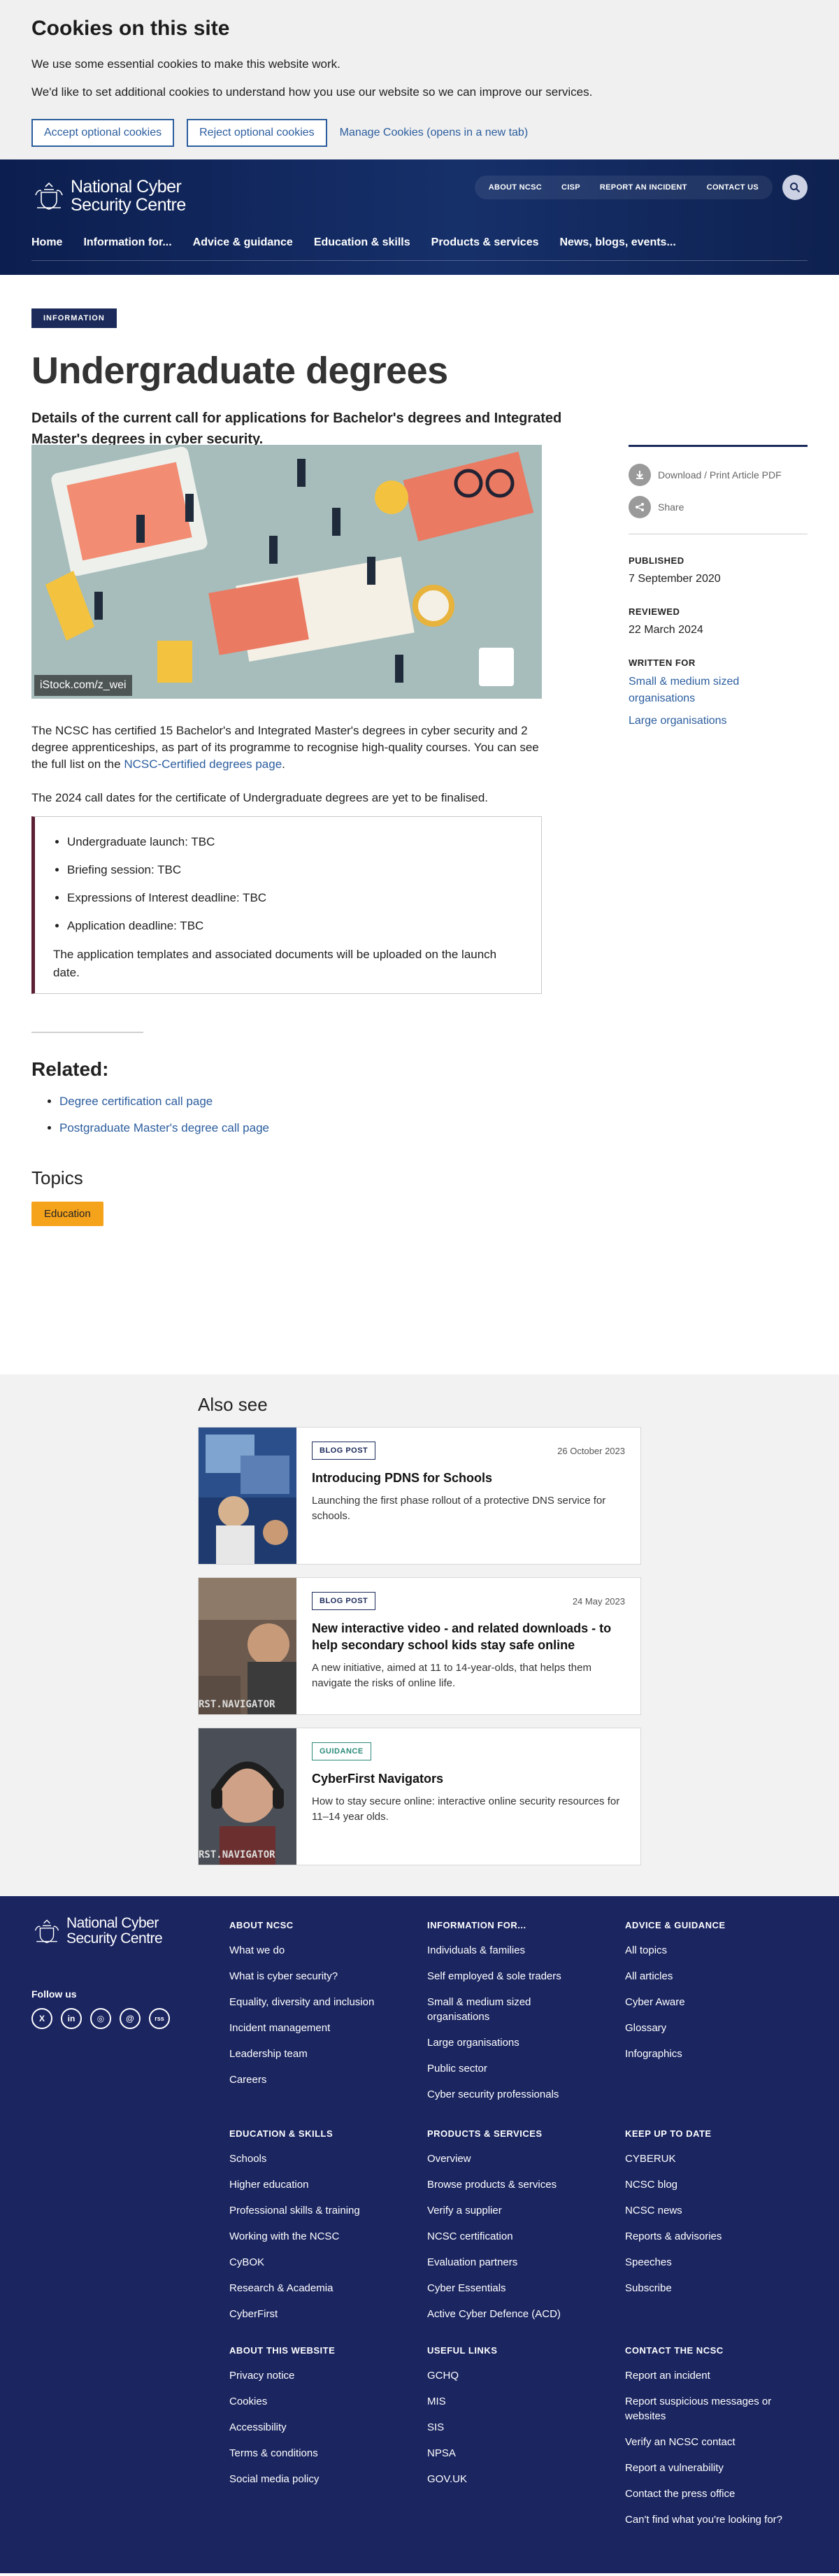  What do you see at coordinates (316, 2453) in the screenshot?
I see `footer-link: Terms & conditions` at bounding box center [316, 2453].